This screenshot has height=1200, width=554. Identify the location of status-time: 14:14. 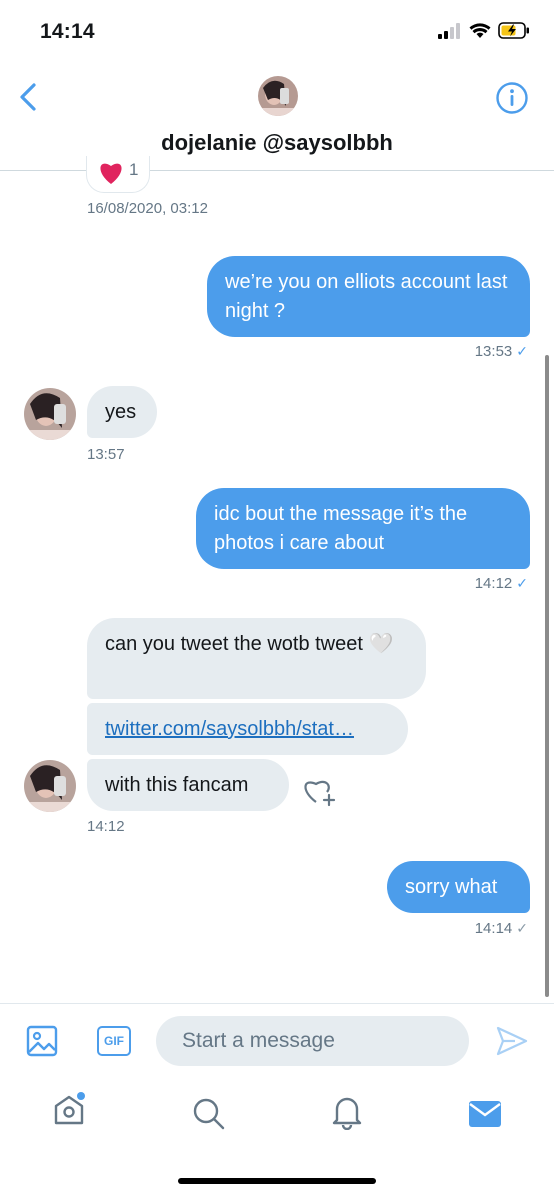
(67, 31).